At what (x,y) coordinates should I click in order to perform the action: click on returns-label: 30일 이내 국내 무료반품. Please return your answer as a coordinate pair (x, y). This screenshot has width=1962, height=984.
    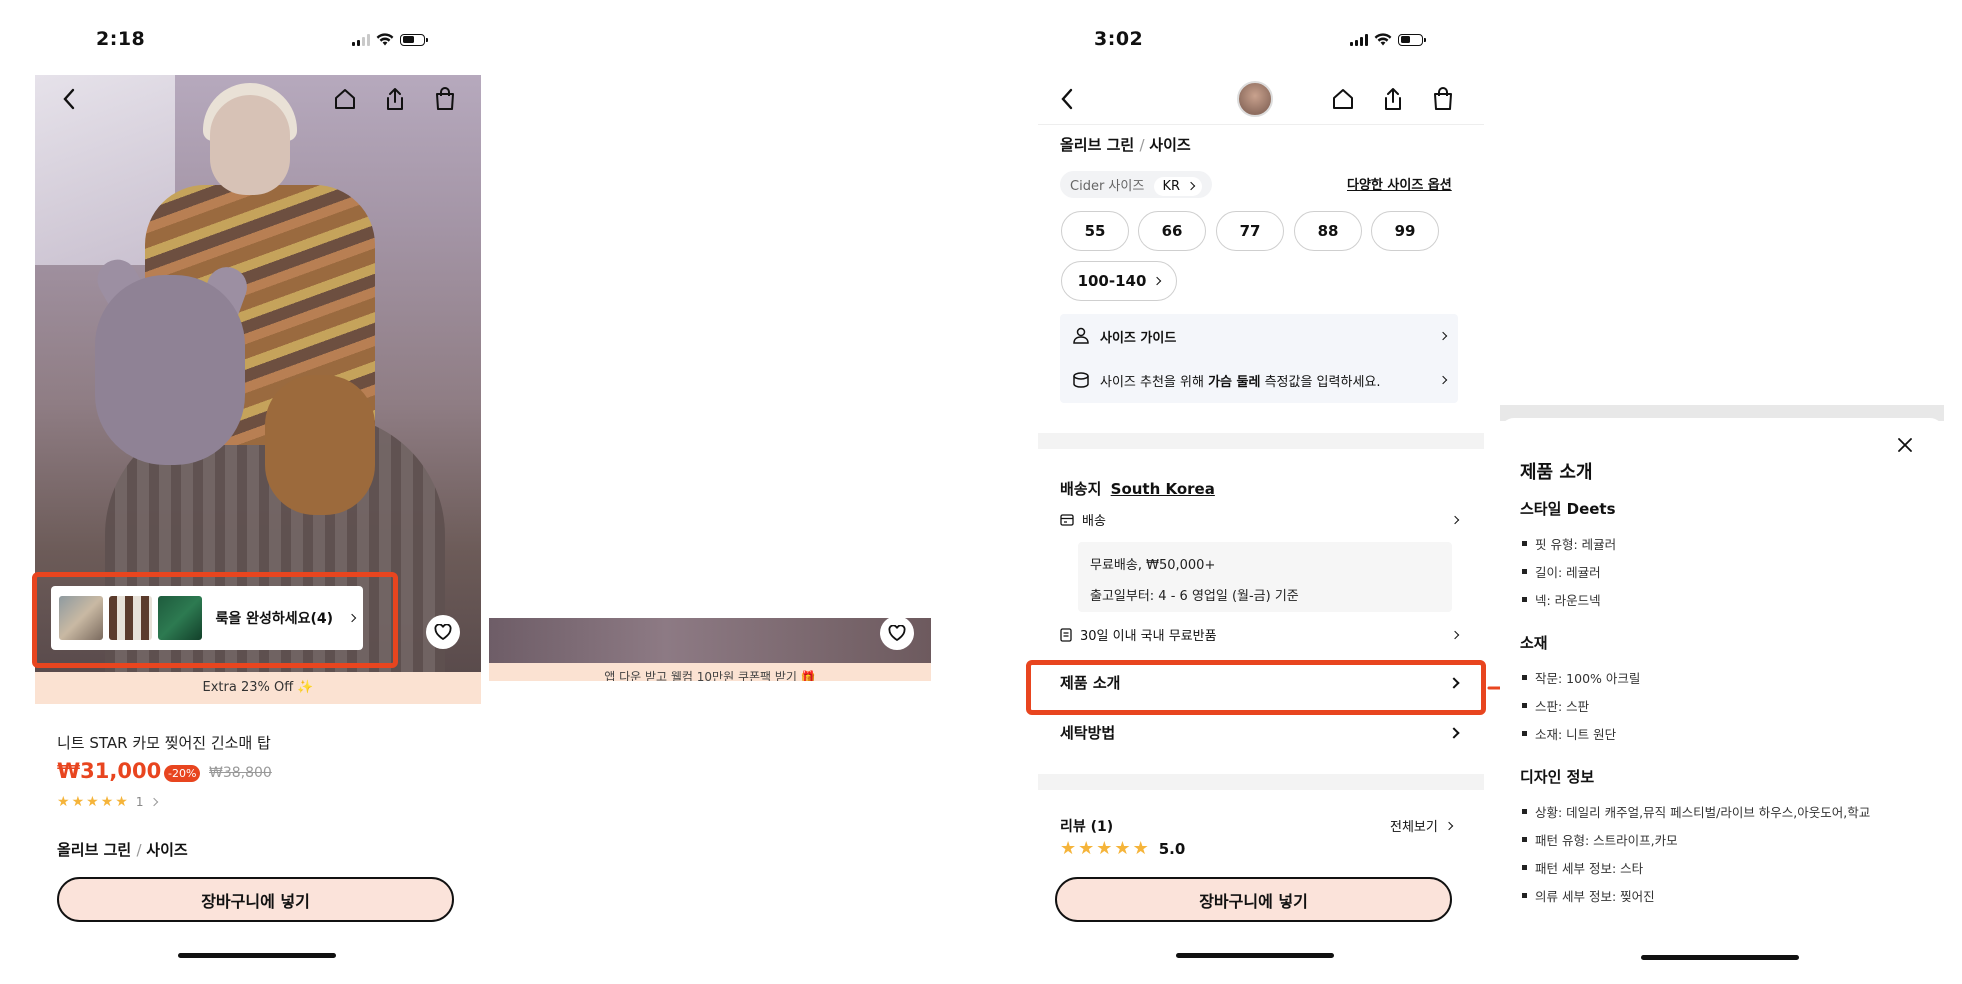
    Looking at the image, I should click on (1148, 636).